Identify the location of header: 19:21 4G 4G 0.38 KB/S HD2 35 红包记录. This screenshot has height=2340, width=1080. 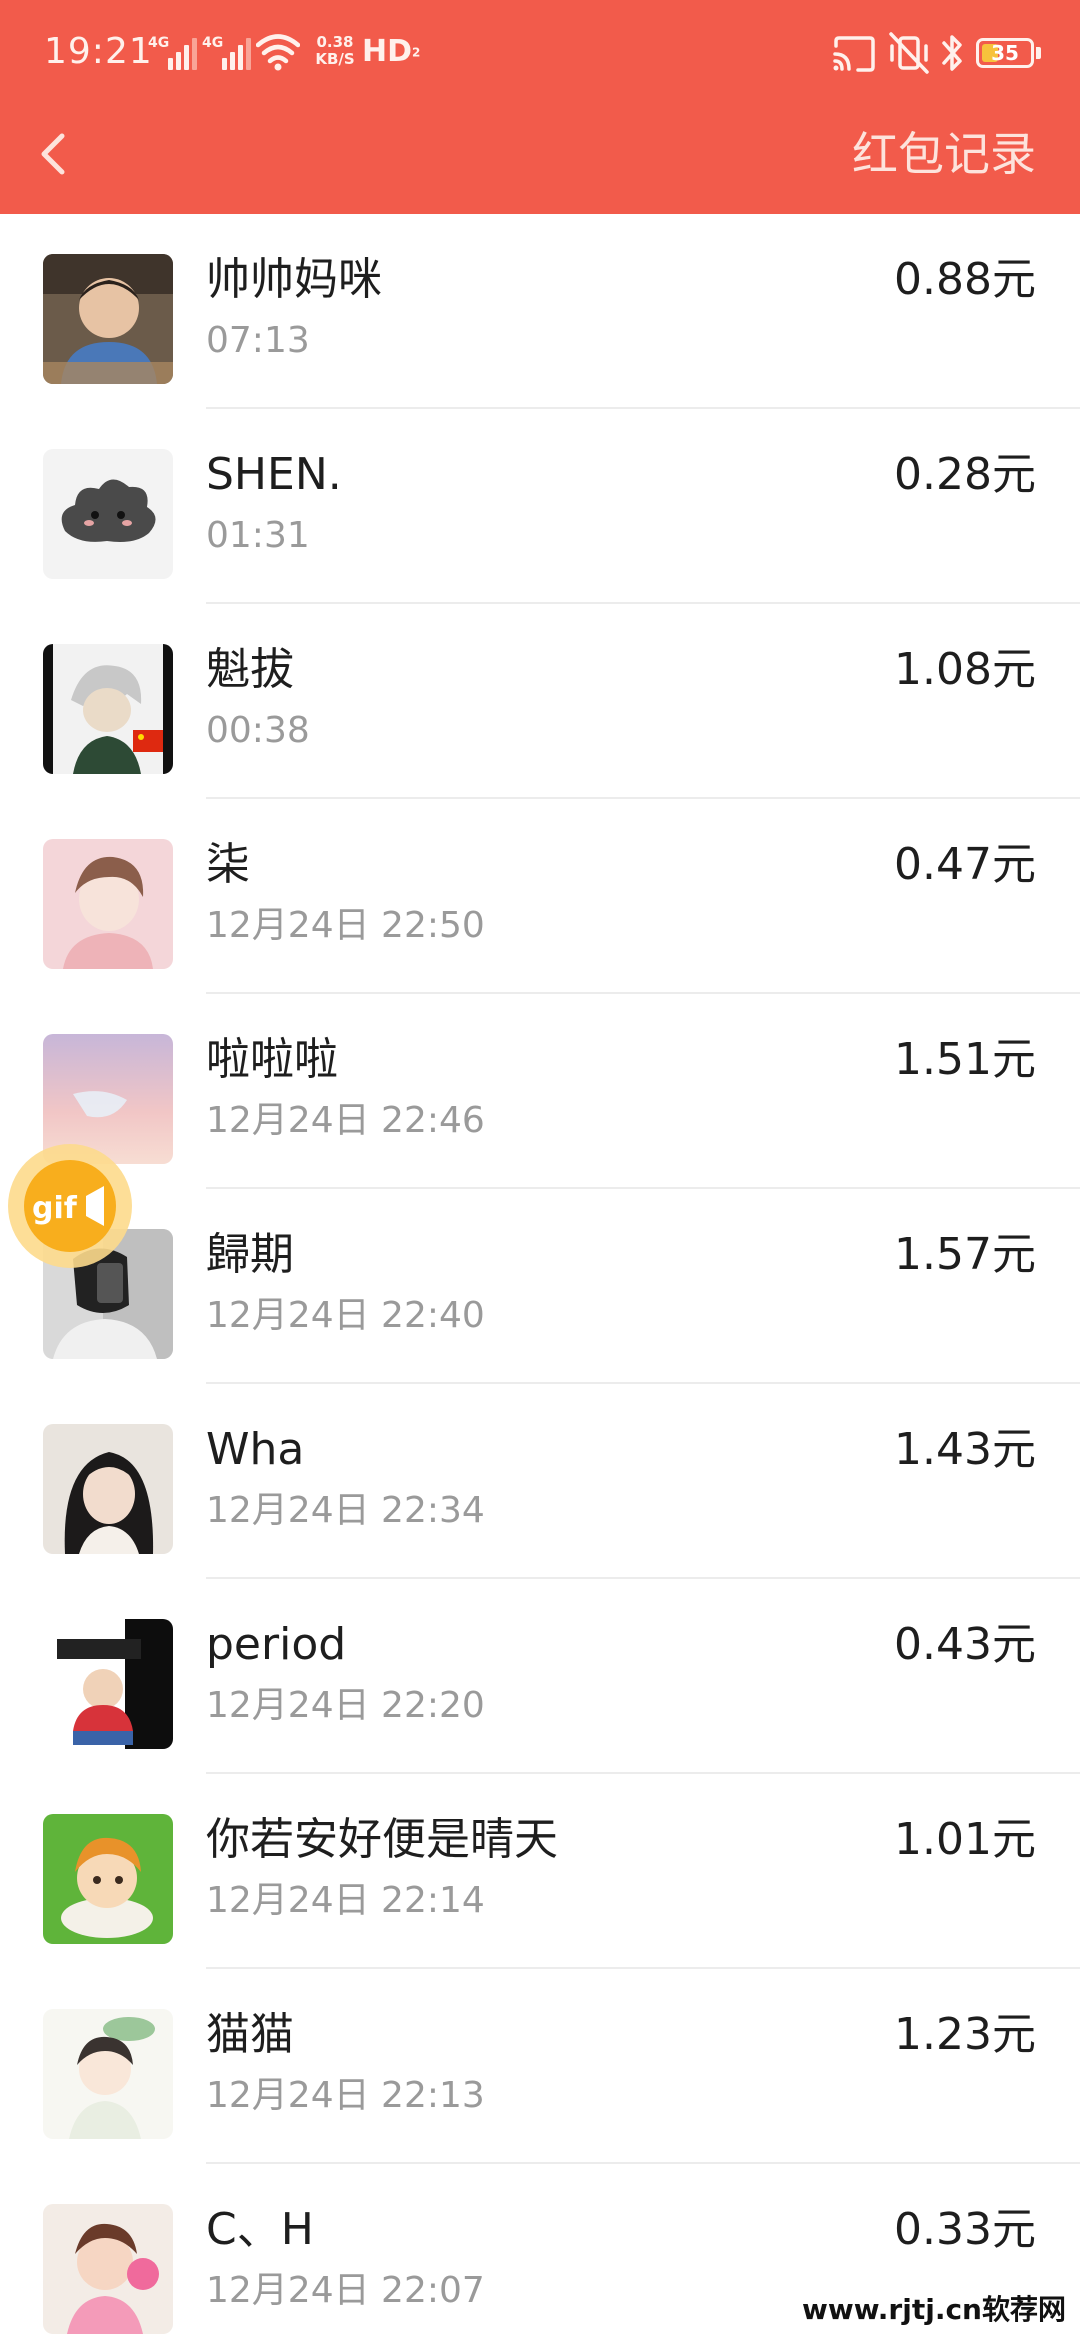
(540, 107).